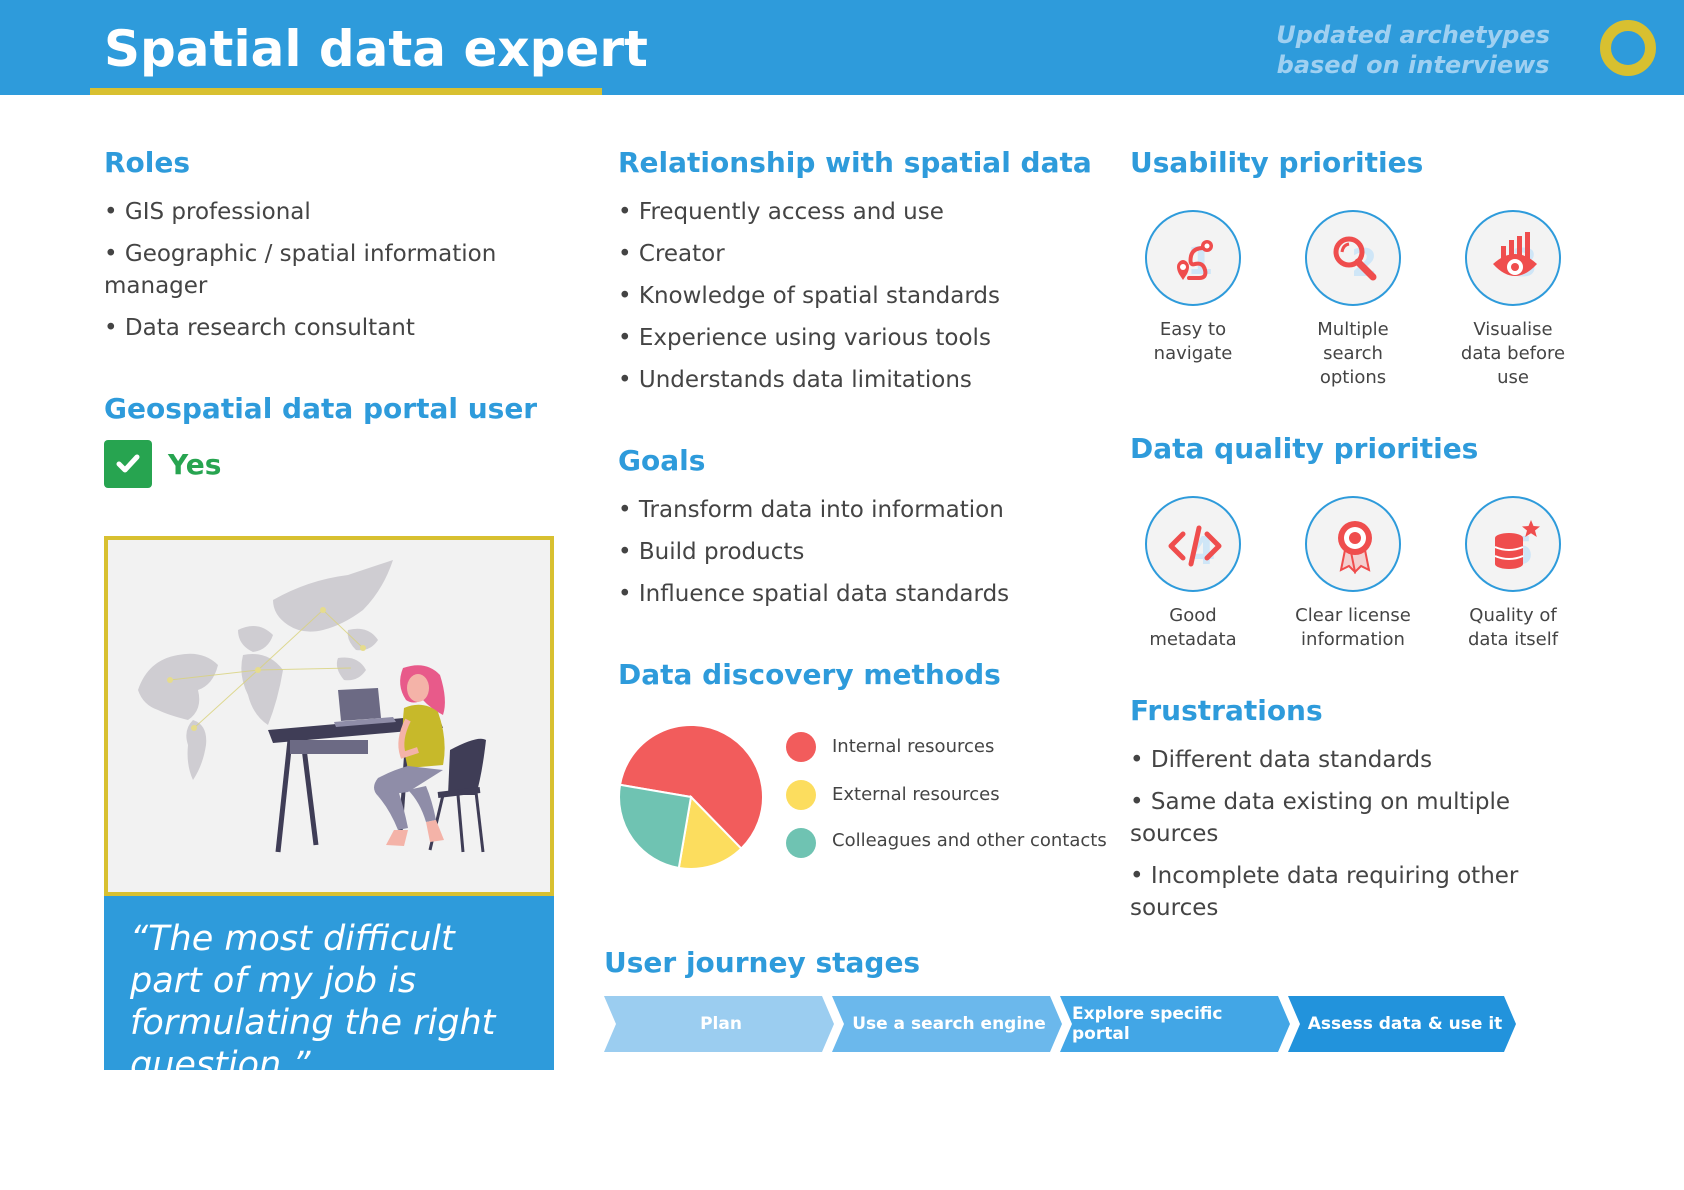 The height and width of the screenshot is (1190, 1684). Describe the element at coordinates (801, 843) in the screenshot. I see `legend-swatch-colleagues` at that location.